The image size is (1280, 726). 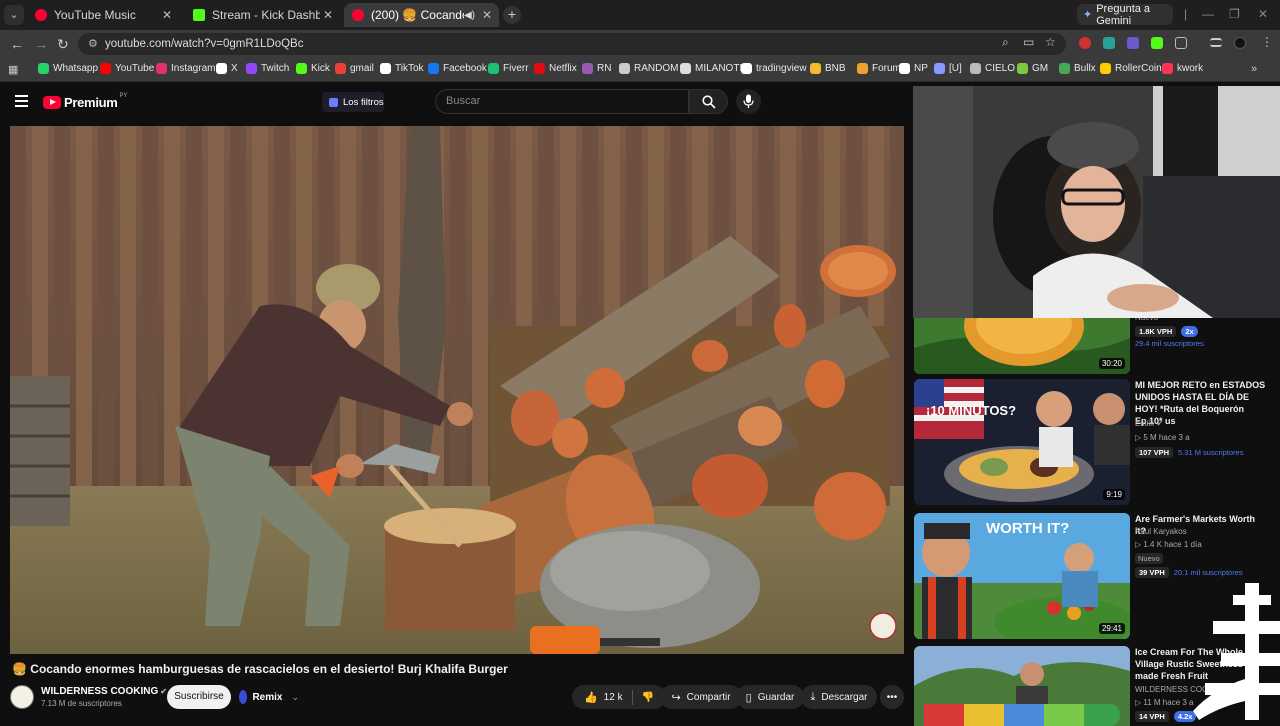 What do you see at coordinates (21, 102) in the screenshot?
I see `hamburger-menu-icon` at bounding box center [21, 102].